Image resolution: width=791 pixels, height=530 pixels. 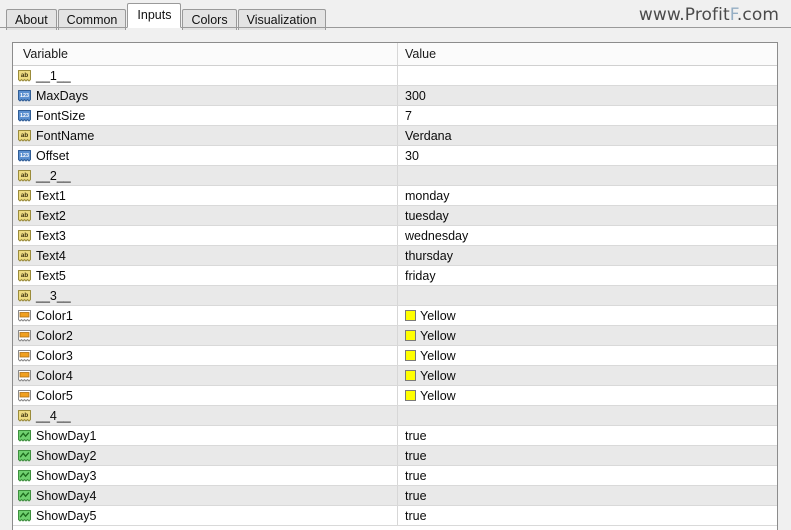 I want to click on variable-cell: ab Text4, so click(x=205, y=255).